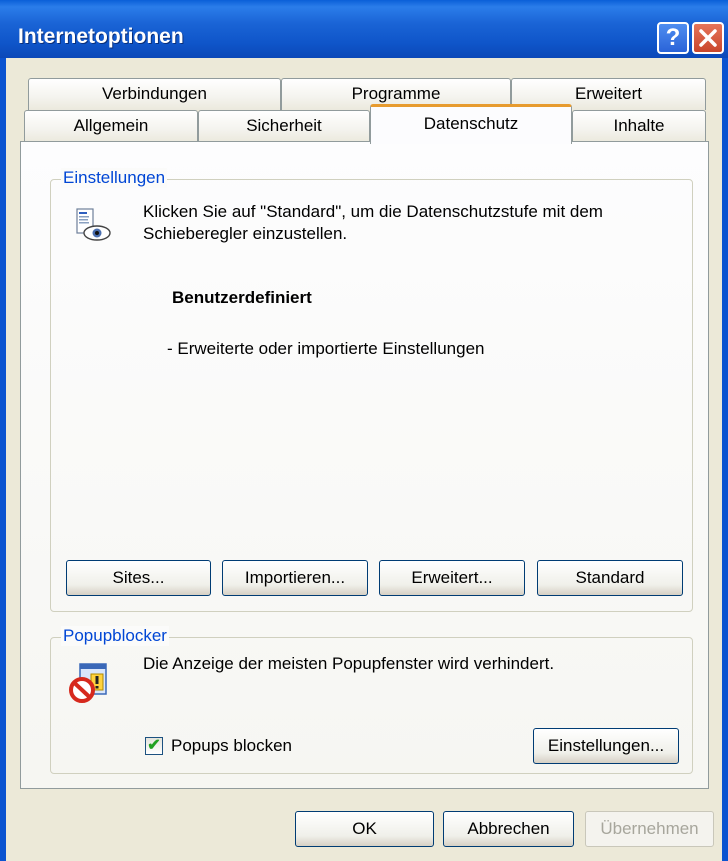 This screenshot has width=728, height=861. What do you see at coordinates (725, 459) in the screenshot?
I see `window-frame-right` at bounding box center [725, 459].